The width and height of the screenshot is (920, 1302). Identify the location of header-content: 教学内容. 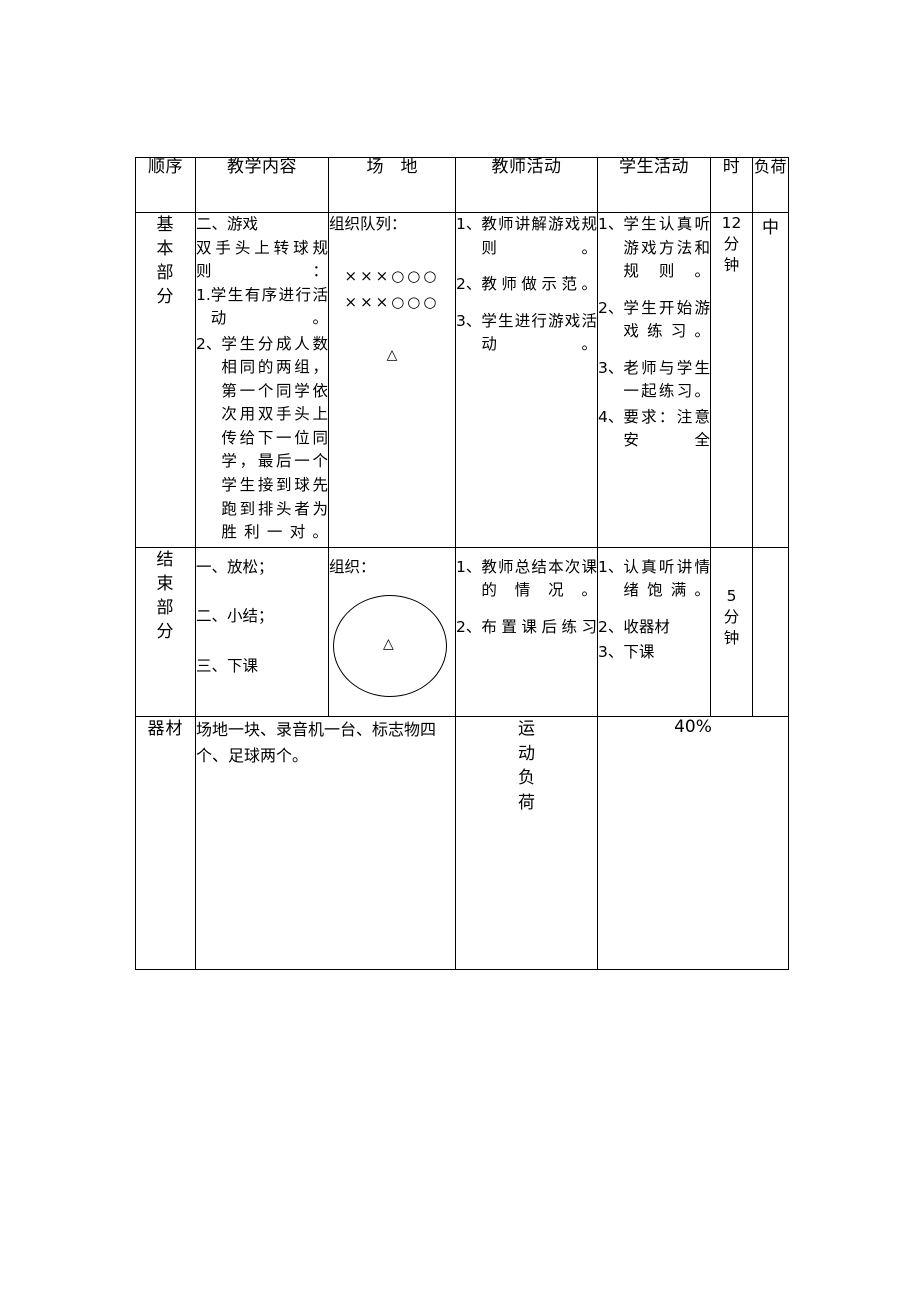
(262, 185).